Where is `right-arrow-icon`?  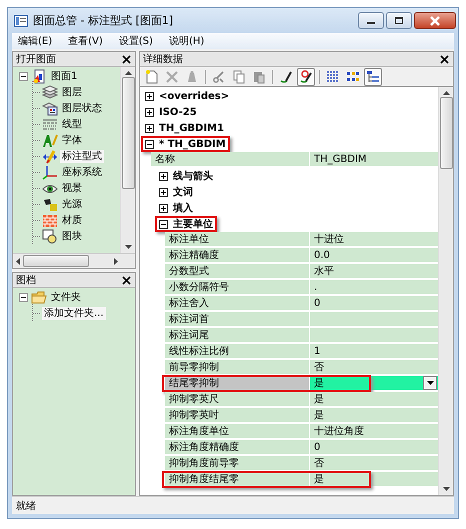
right-arrow-icon is located at coordinates (116, 261).